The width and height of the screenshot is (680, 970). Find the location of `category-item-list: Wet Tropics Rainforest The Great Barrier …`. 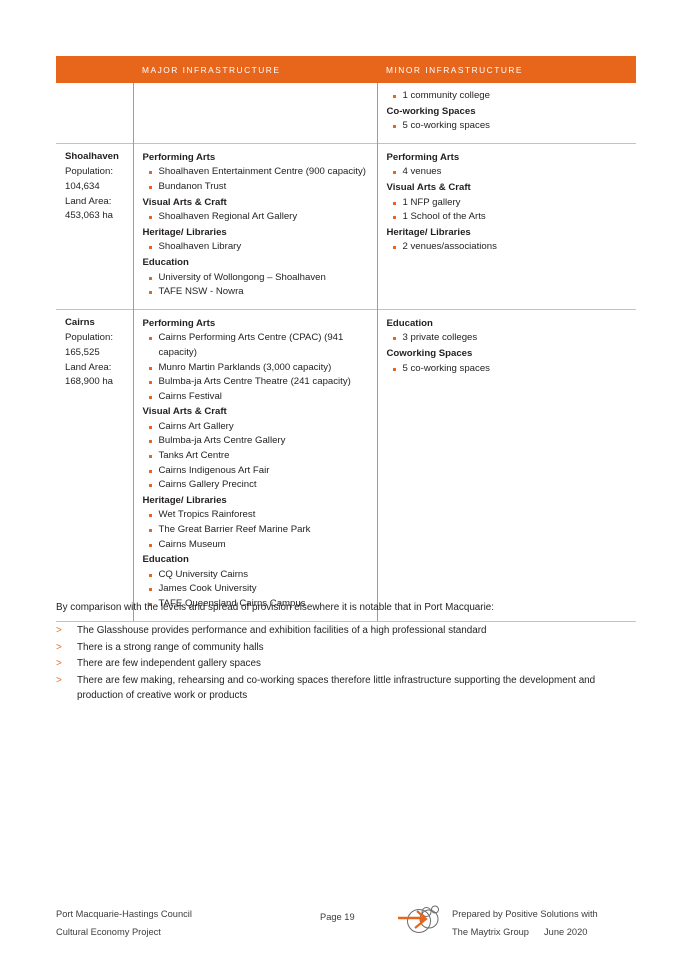

category-item-list: Wet Tropics Rainforest The Great Barrier … is located at coordinates (255, 530).